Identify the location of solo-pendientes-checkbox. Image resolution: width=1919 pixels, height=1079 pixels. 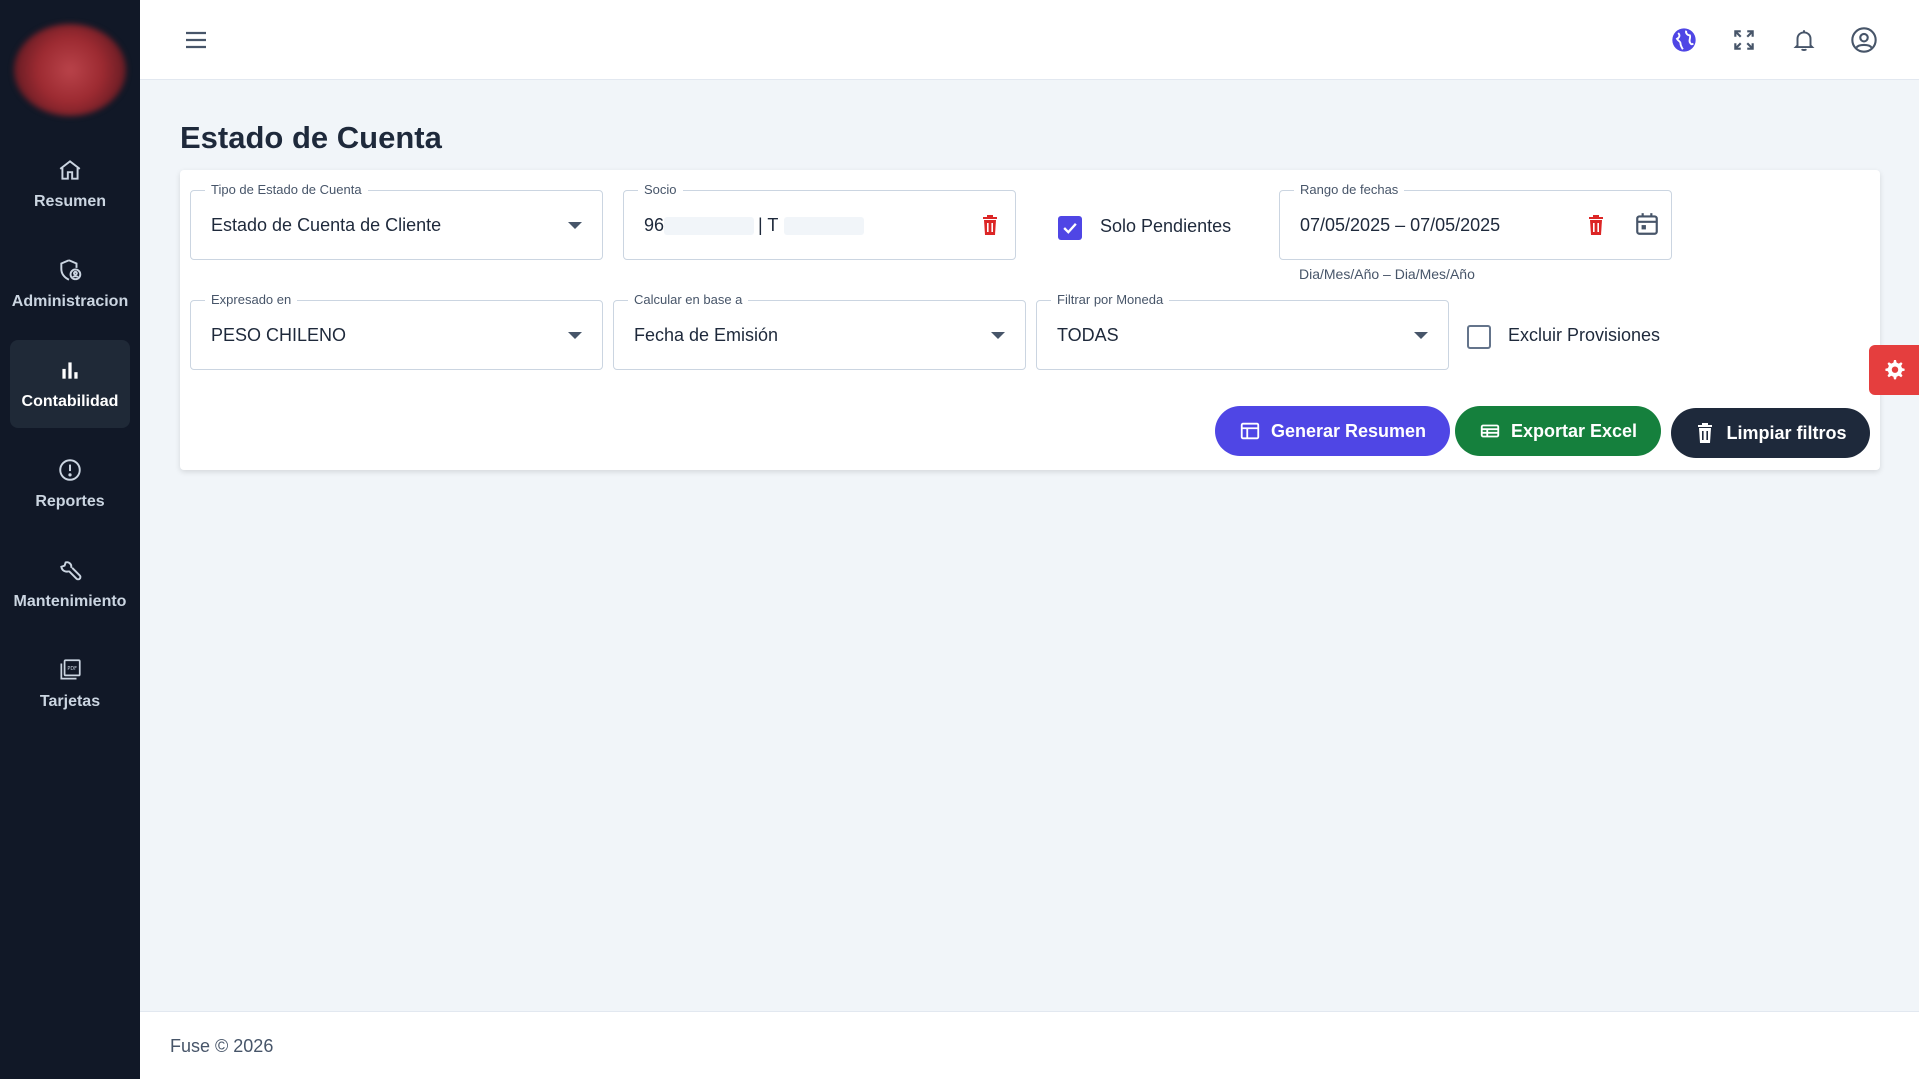
(1070, 228).